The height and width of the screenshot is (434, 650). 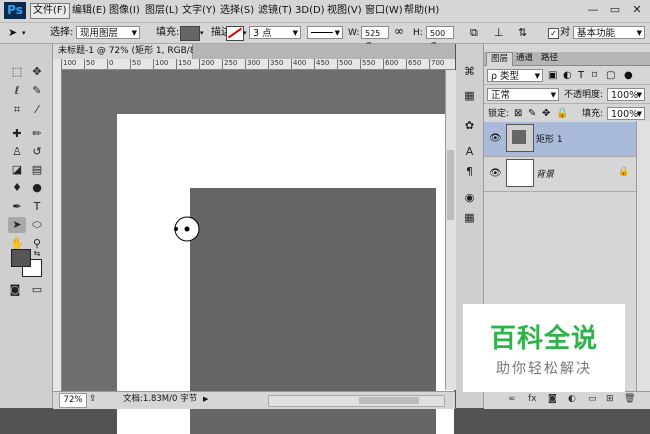 What do you see at coordinates (515, 75) in the screenshot?
I see `layer-filter-dropdown: ρ 类型 ▼` at bounding box center [515, 75].